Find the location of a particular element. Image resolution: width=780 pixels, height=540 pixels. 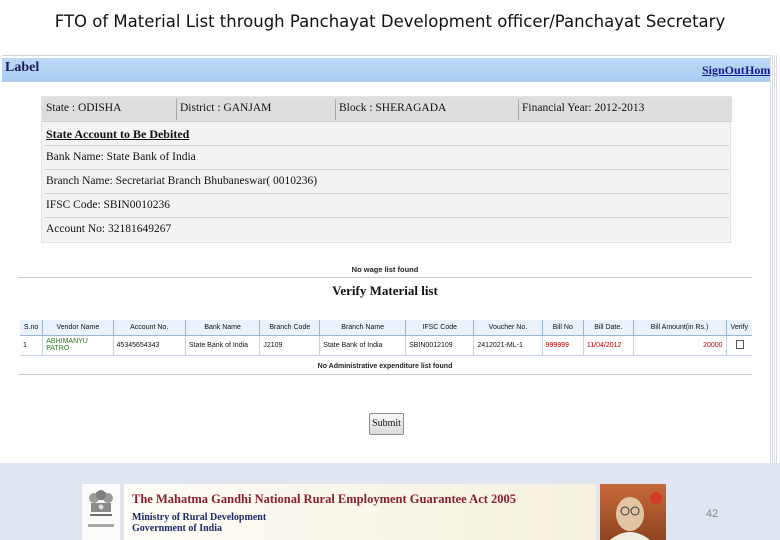

cell-bill-date: 11/04/2012 is located at coordinates (608, 345).